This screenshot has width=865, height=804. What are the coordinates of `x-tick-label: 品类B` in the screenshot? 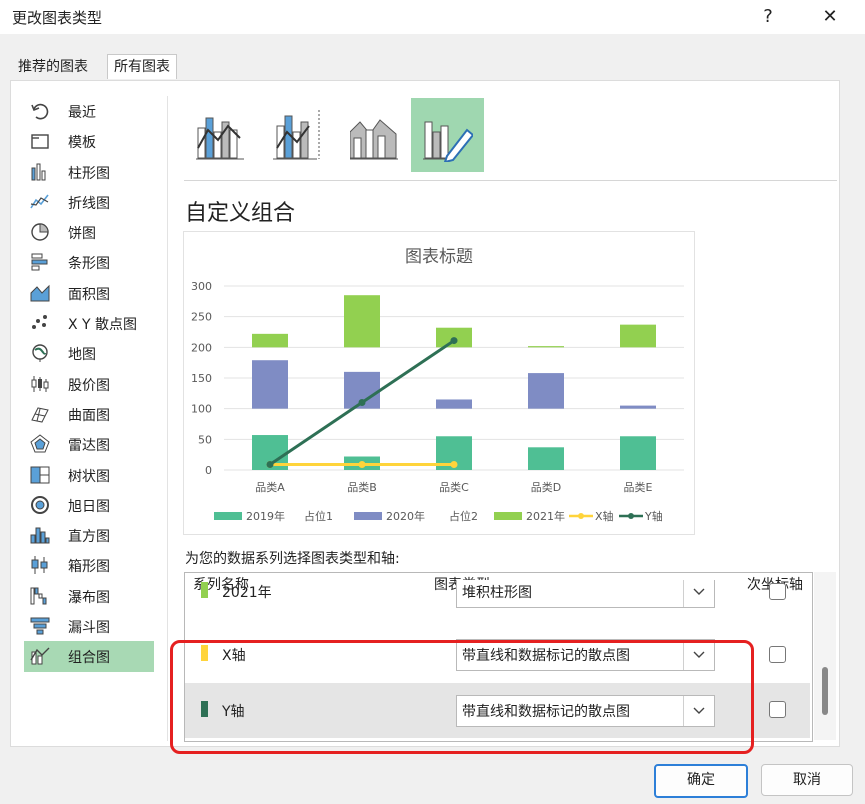 It's located at (362, 487).